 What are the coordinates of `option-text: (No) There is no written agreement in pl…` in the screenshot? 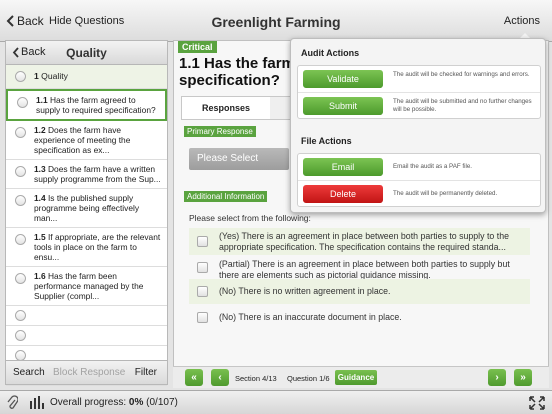 It's located at (305, 291).